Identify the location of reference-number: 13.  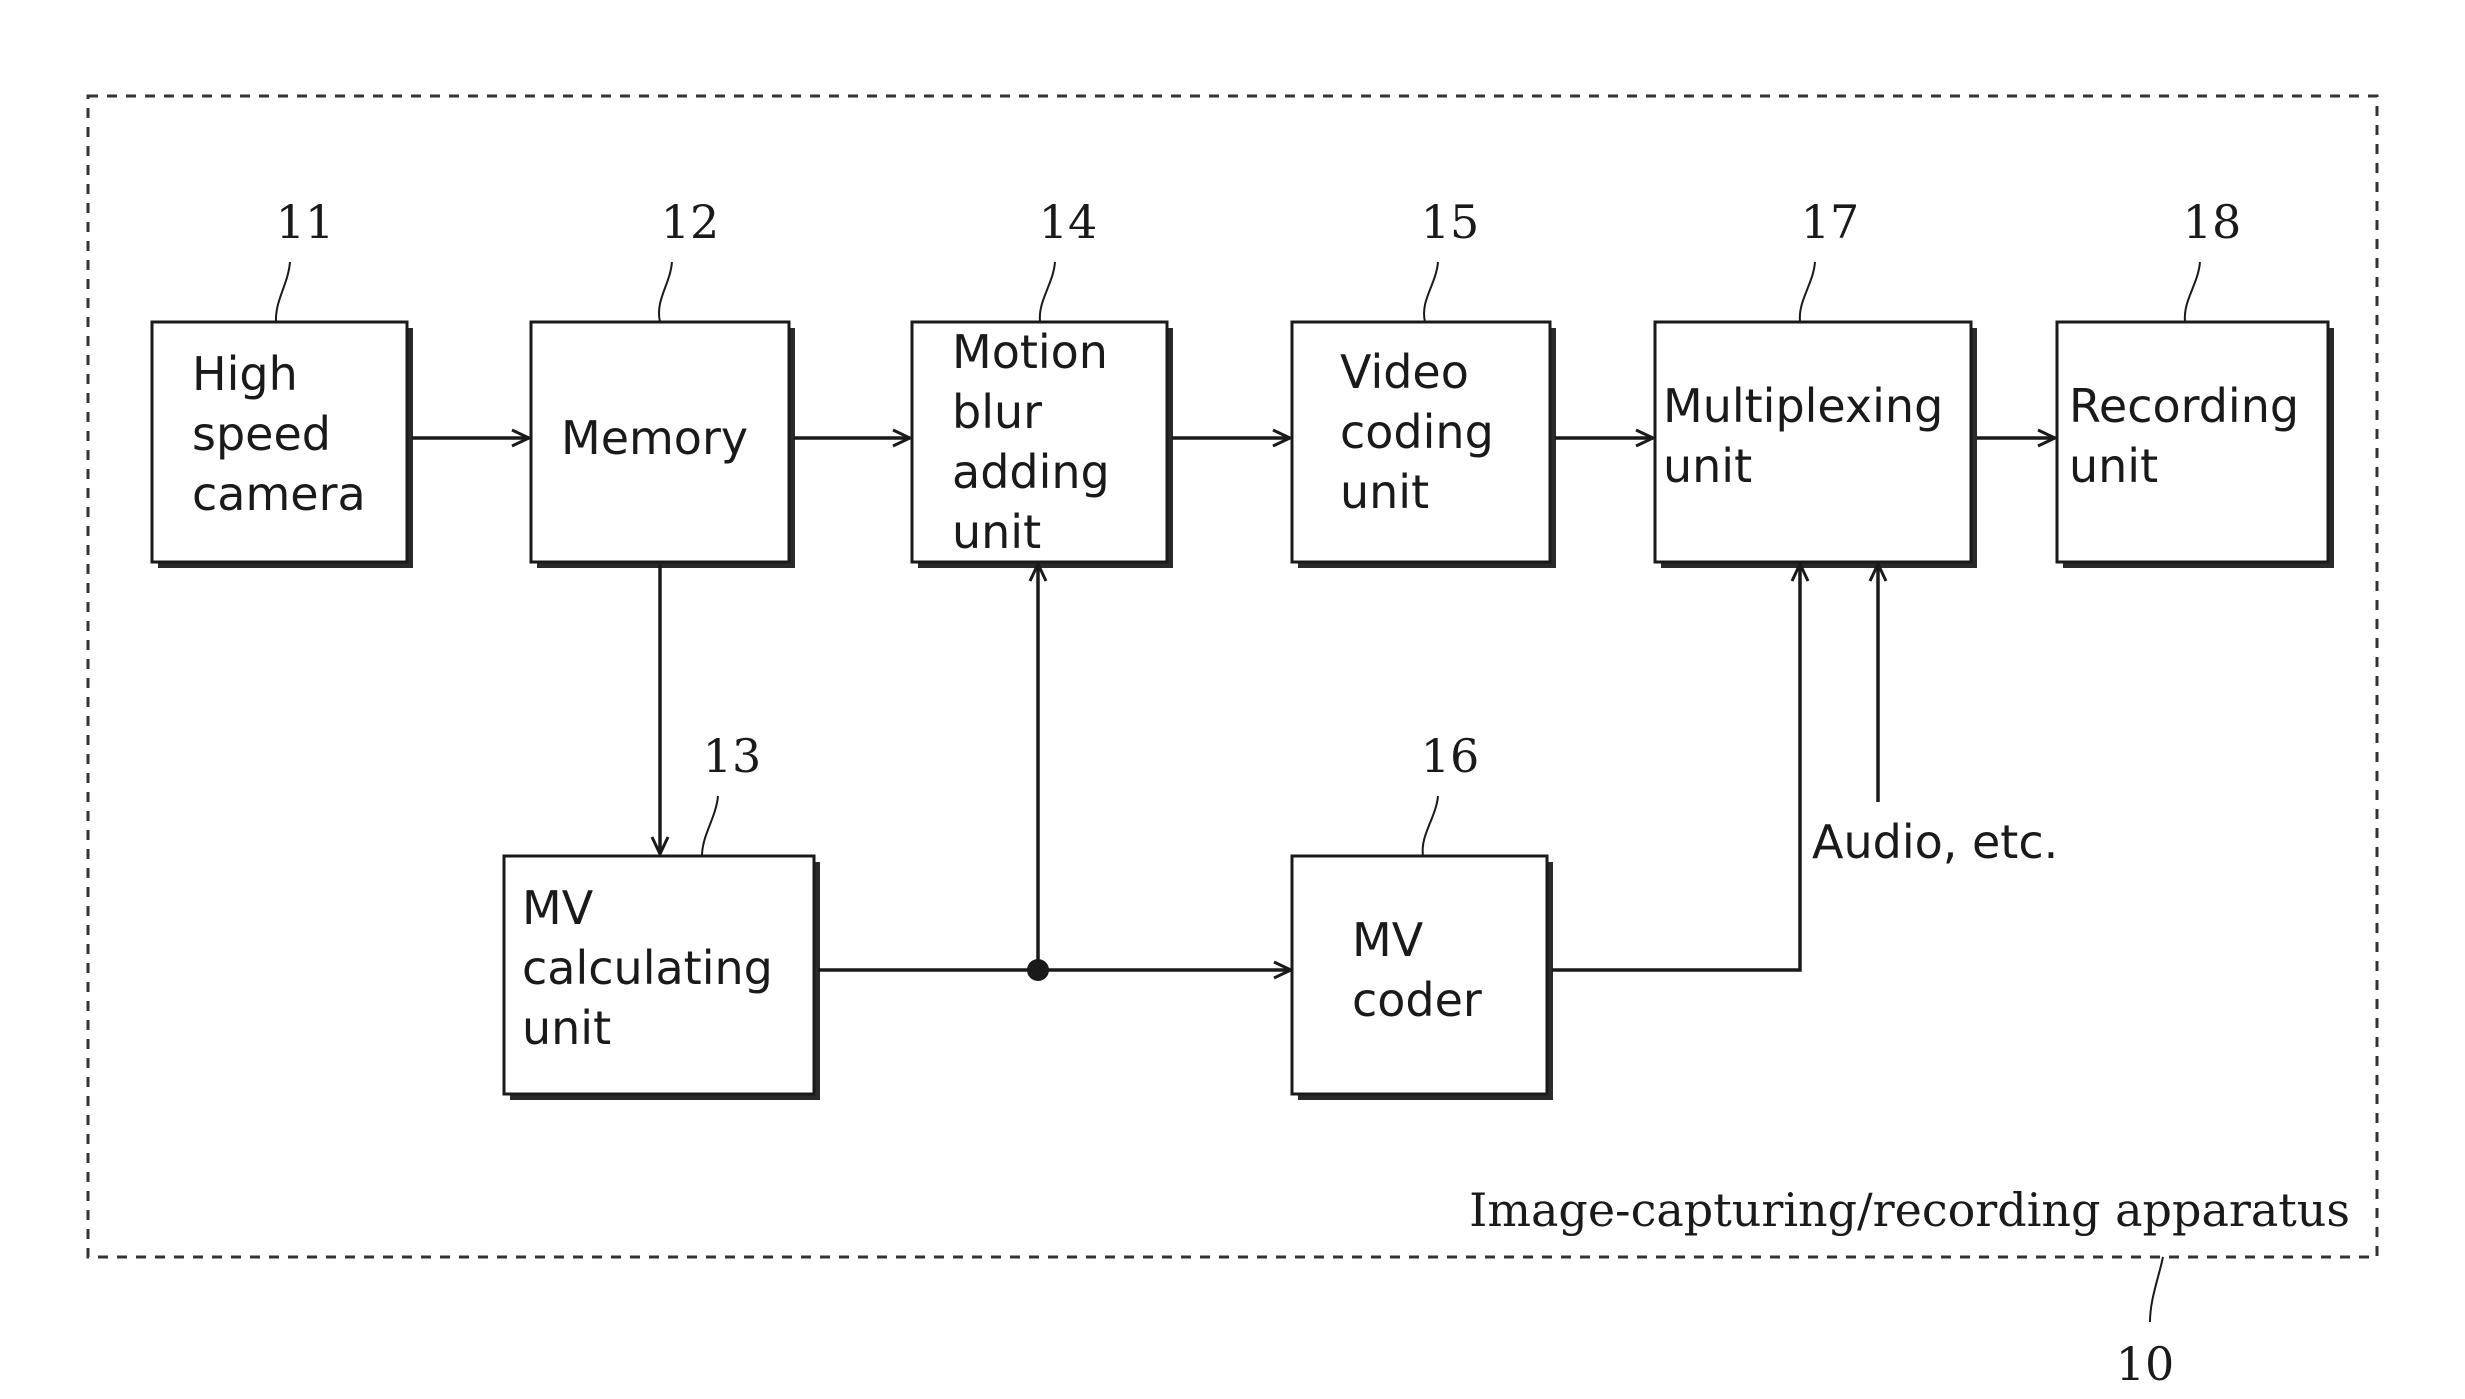
(732, 756).